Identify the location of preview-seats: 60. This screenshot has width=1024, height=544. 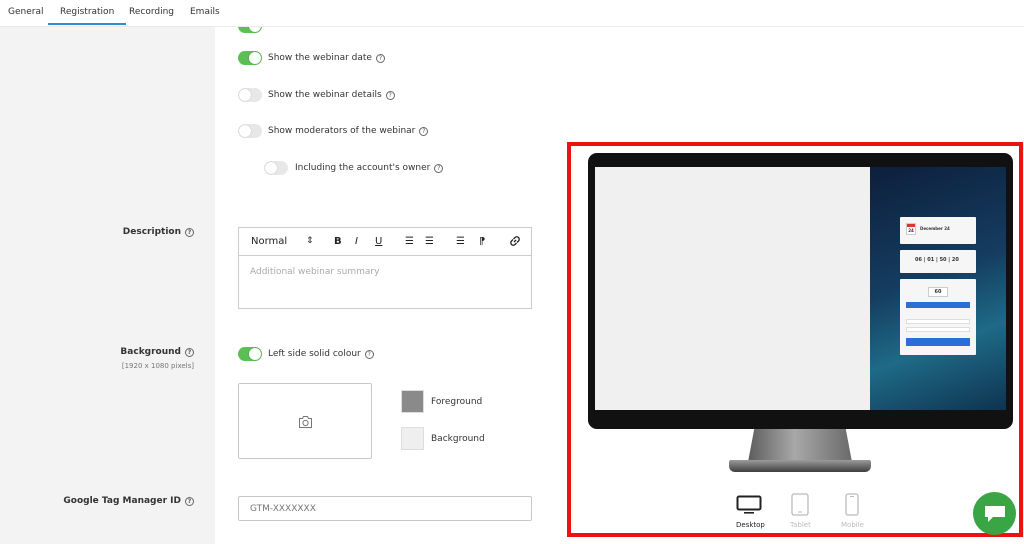
(938, 292).